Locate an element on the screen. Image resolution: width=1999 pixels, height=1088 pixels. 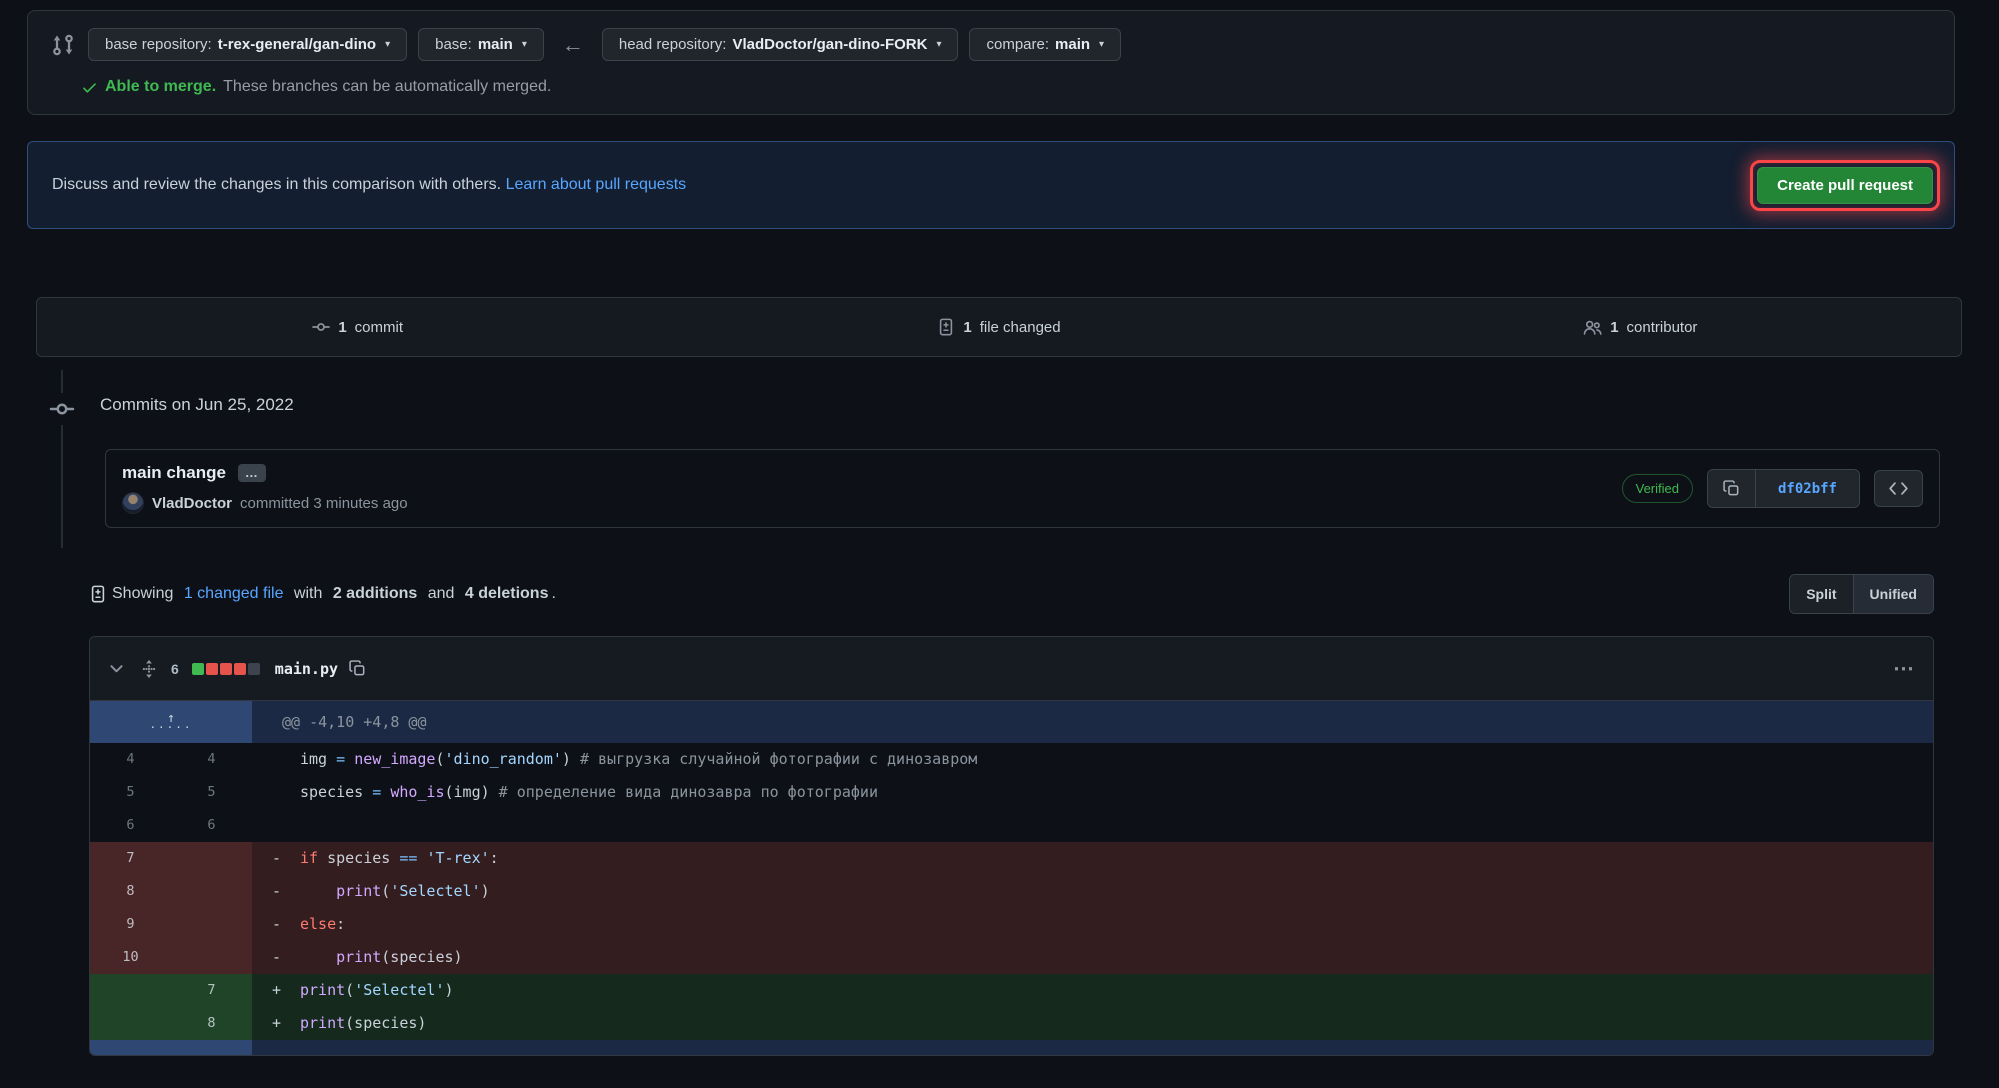
base-branch-select: base: main ▾ is located at coordinates (481, 44).